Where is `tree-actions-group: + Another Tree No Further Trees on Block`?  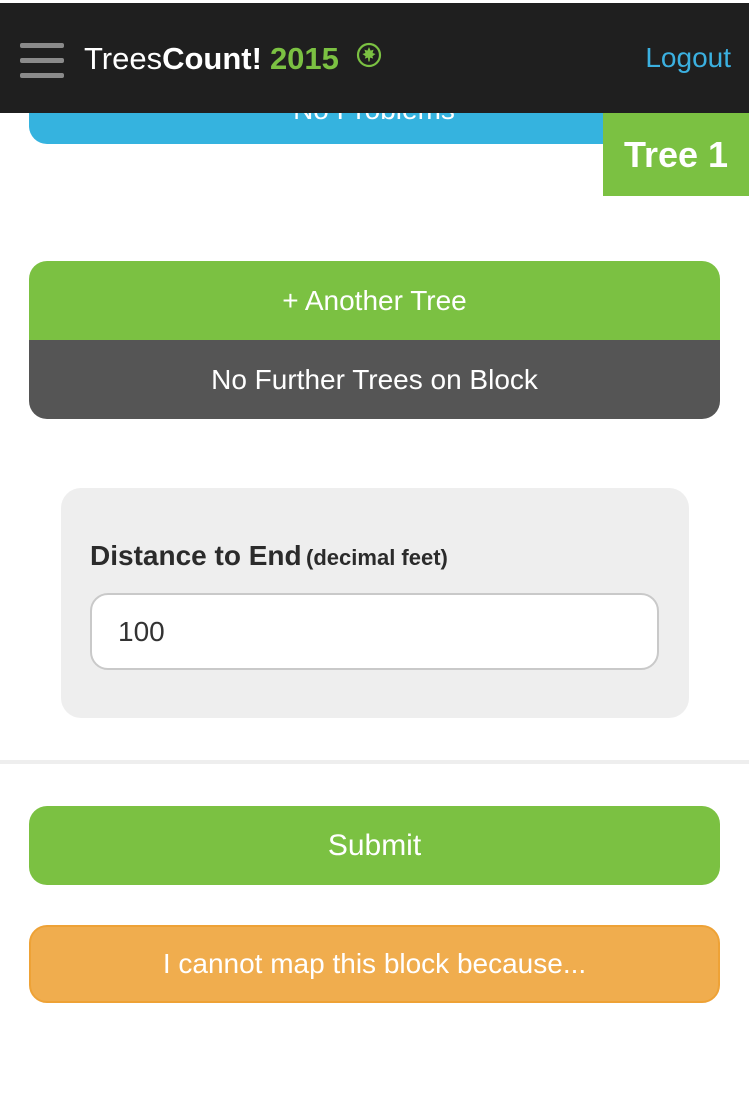 tree-actions-group: + Another Tree No Further Trees on Block is located at coordinates (374, 340).